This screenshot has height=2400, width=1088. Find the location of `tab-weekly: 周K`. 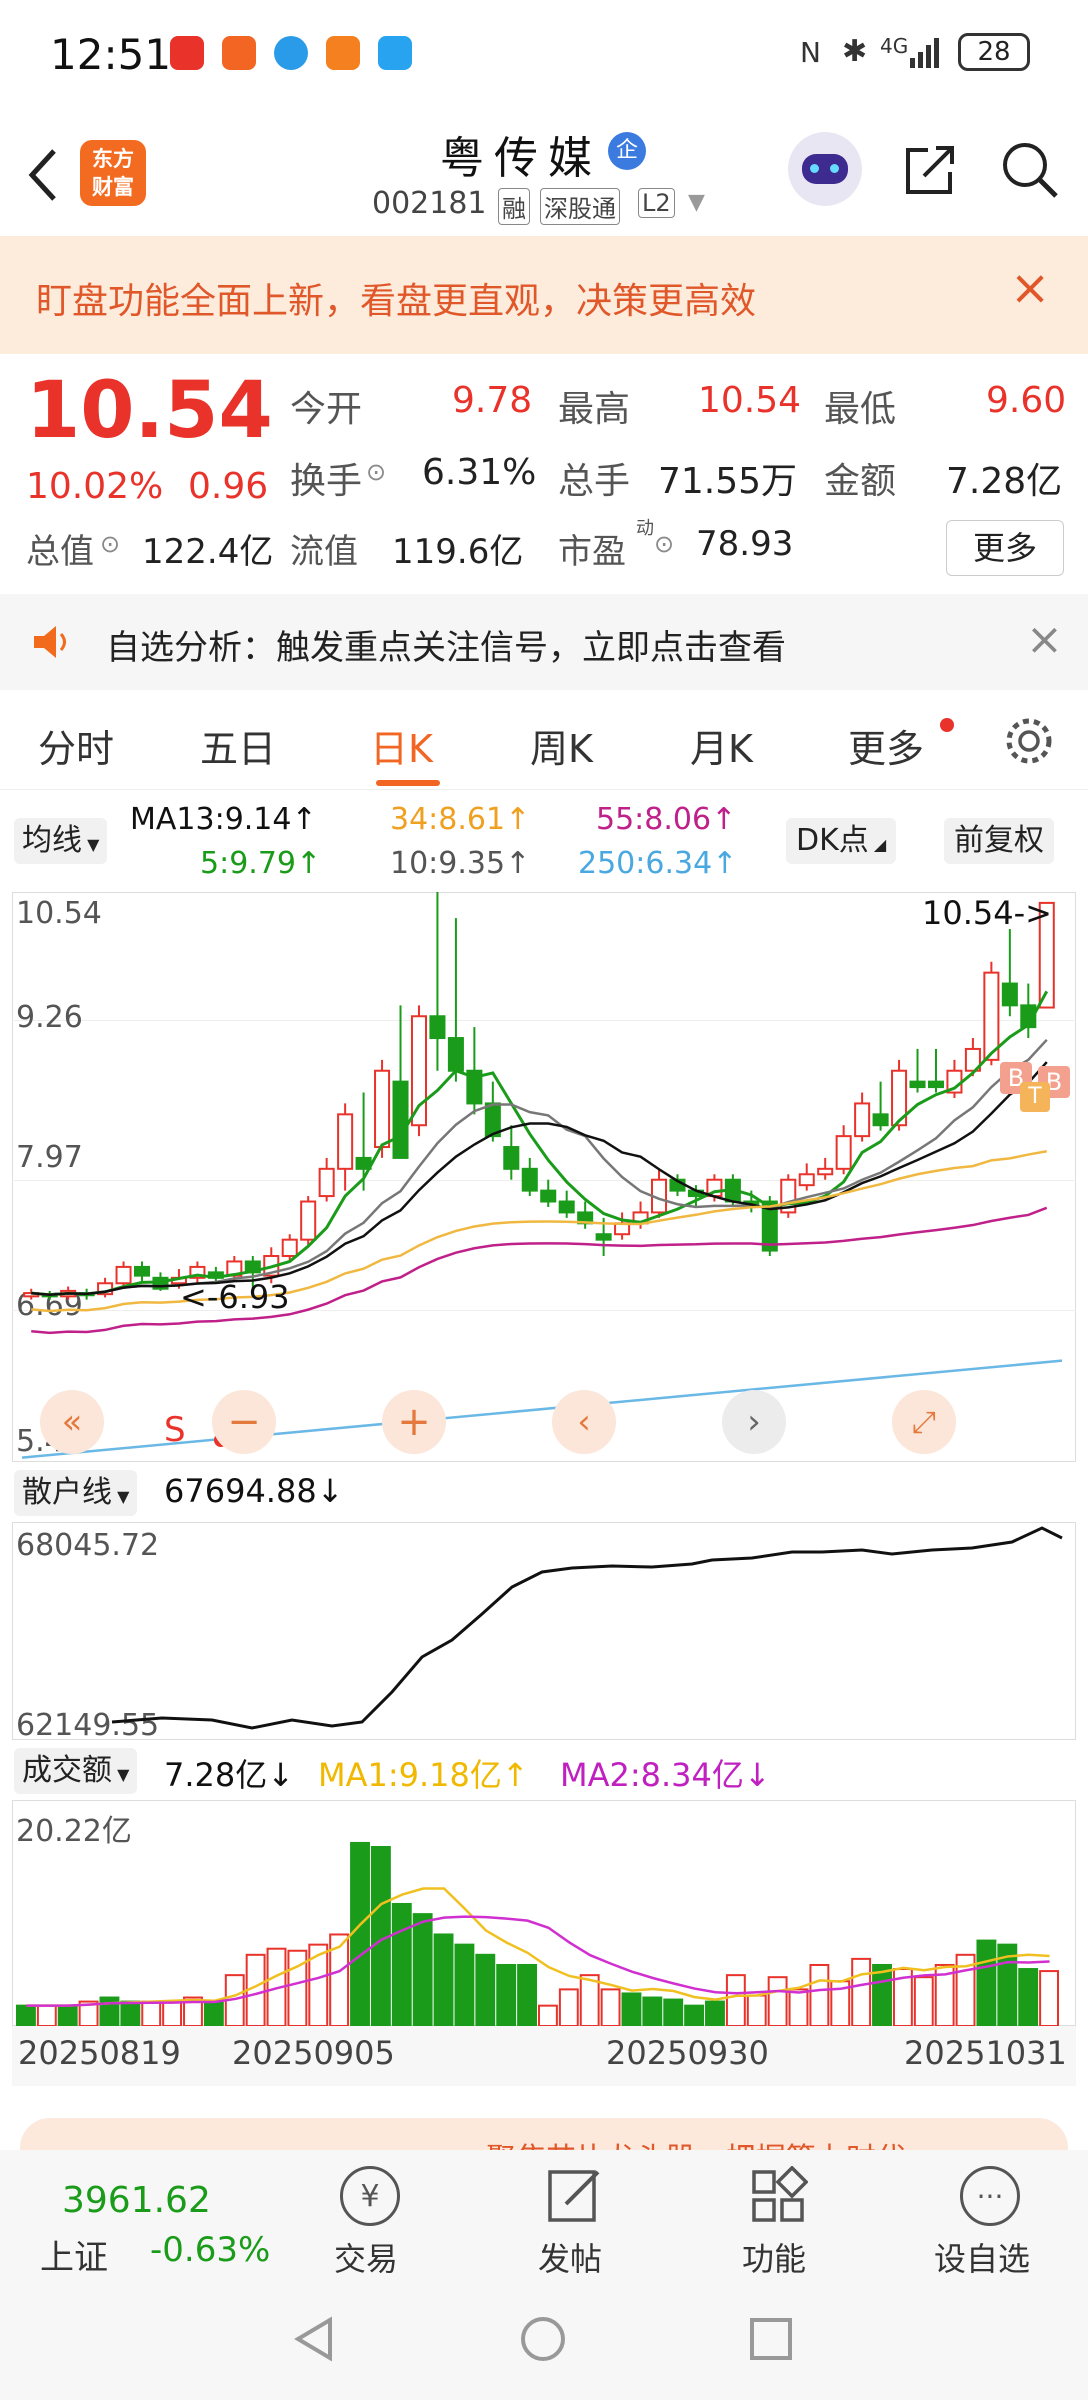

tab-weekly: 周K is located at coordinates (561, 745).